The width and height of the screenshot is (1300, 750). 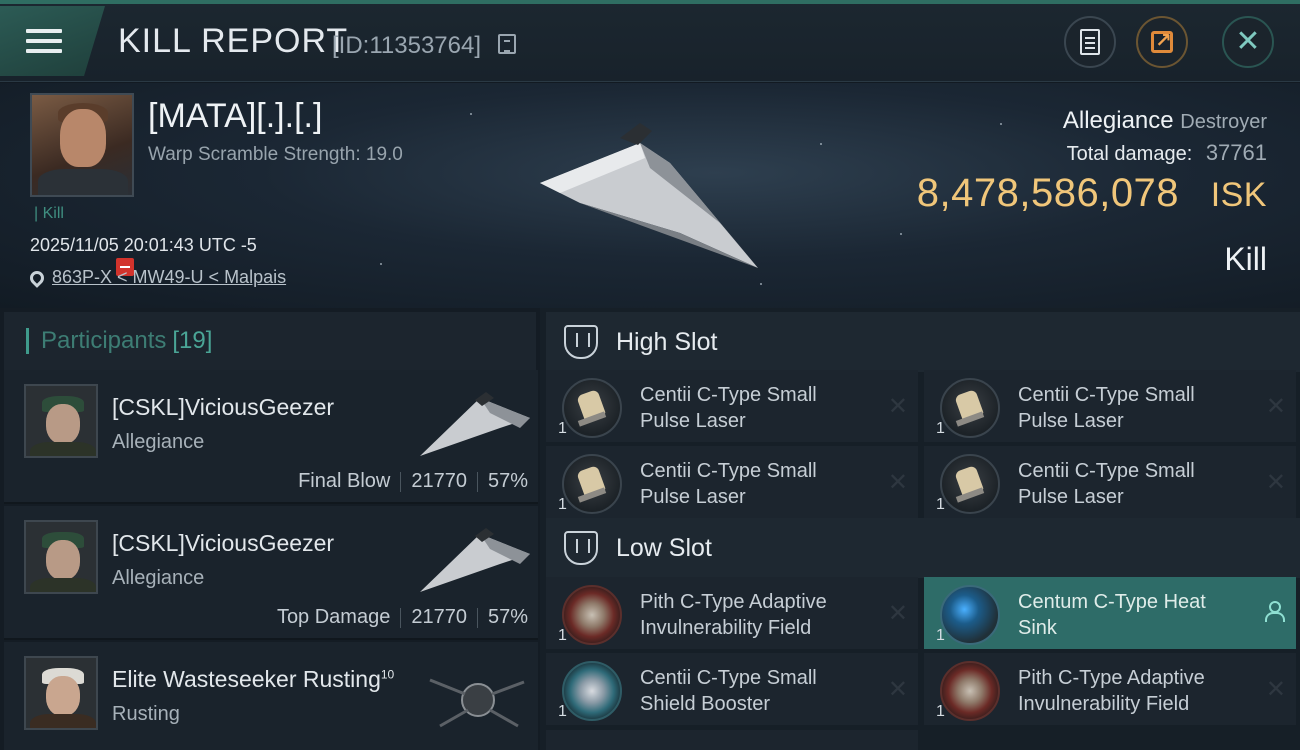 What do you see at coordinates (664, 547) in the screenshot?
I see `low-slot-label: Low Slot` at bounding box center [664, 547].